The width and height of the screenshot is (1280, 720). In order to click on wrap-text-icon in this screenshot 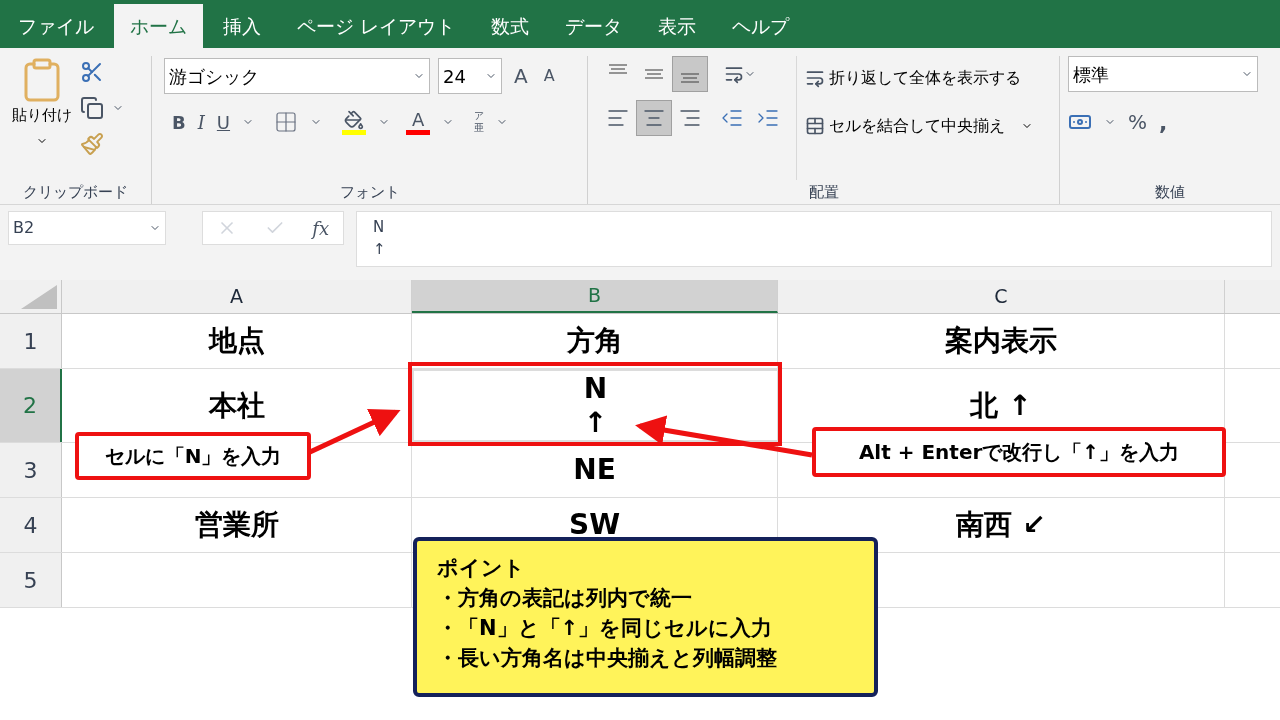, I will do `click(815, 78)`.